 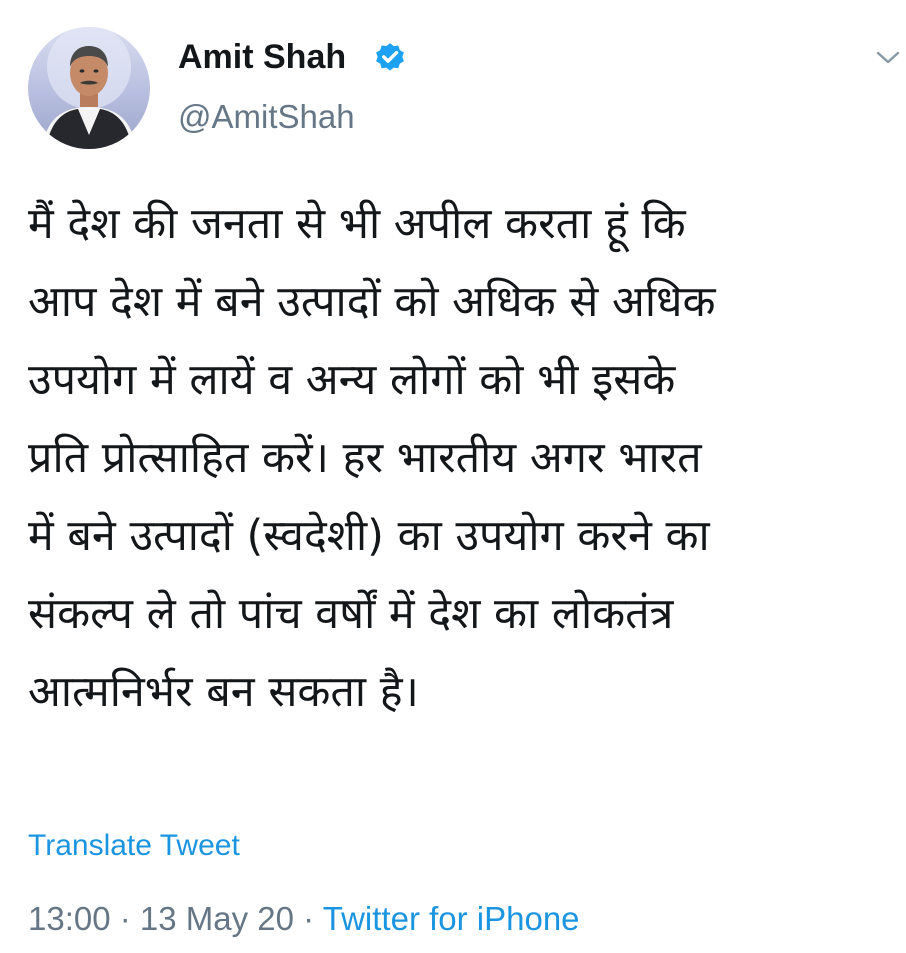 I want to click on author-handle: @AmitShah, so click(x=266, y=117).